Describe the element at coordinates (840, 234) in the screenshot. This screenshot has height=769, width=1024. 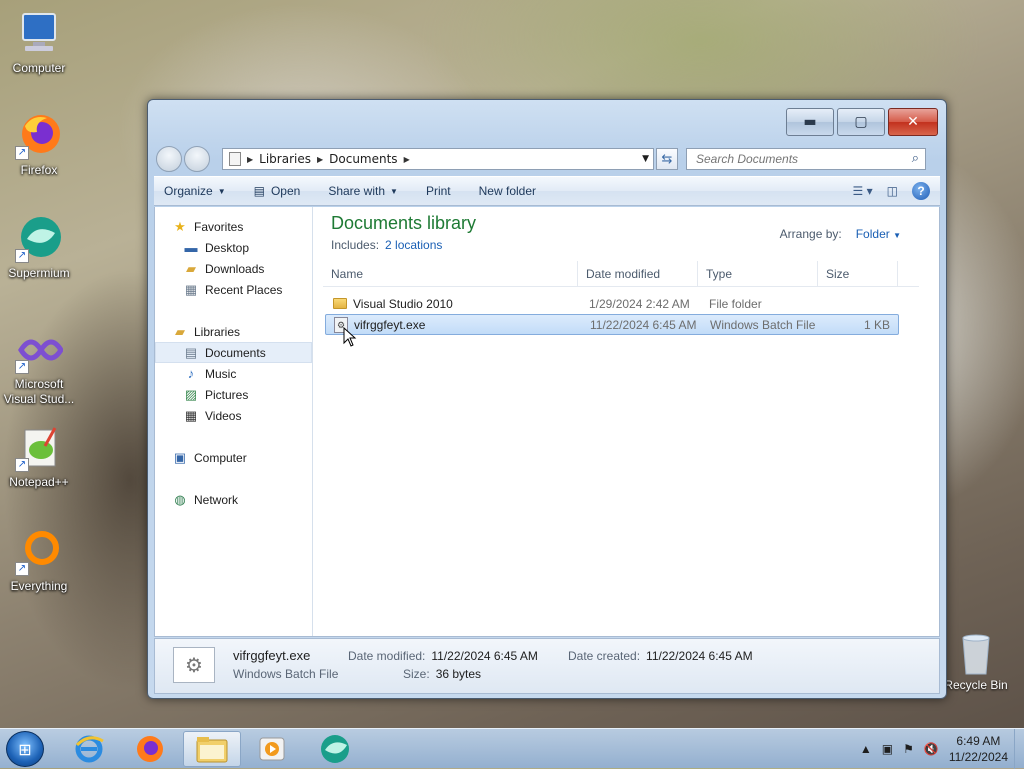
I see `arrange-by: Arrange by: Folder ▼` at that location.